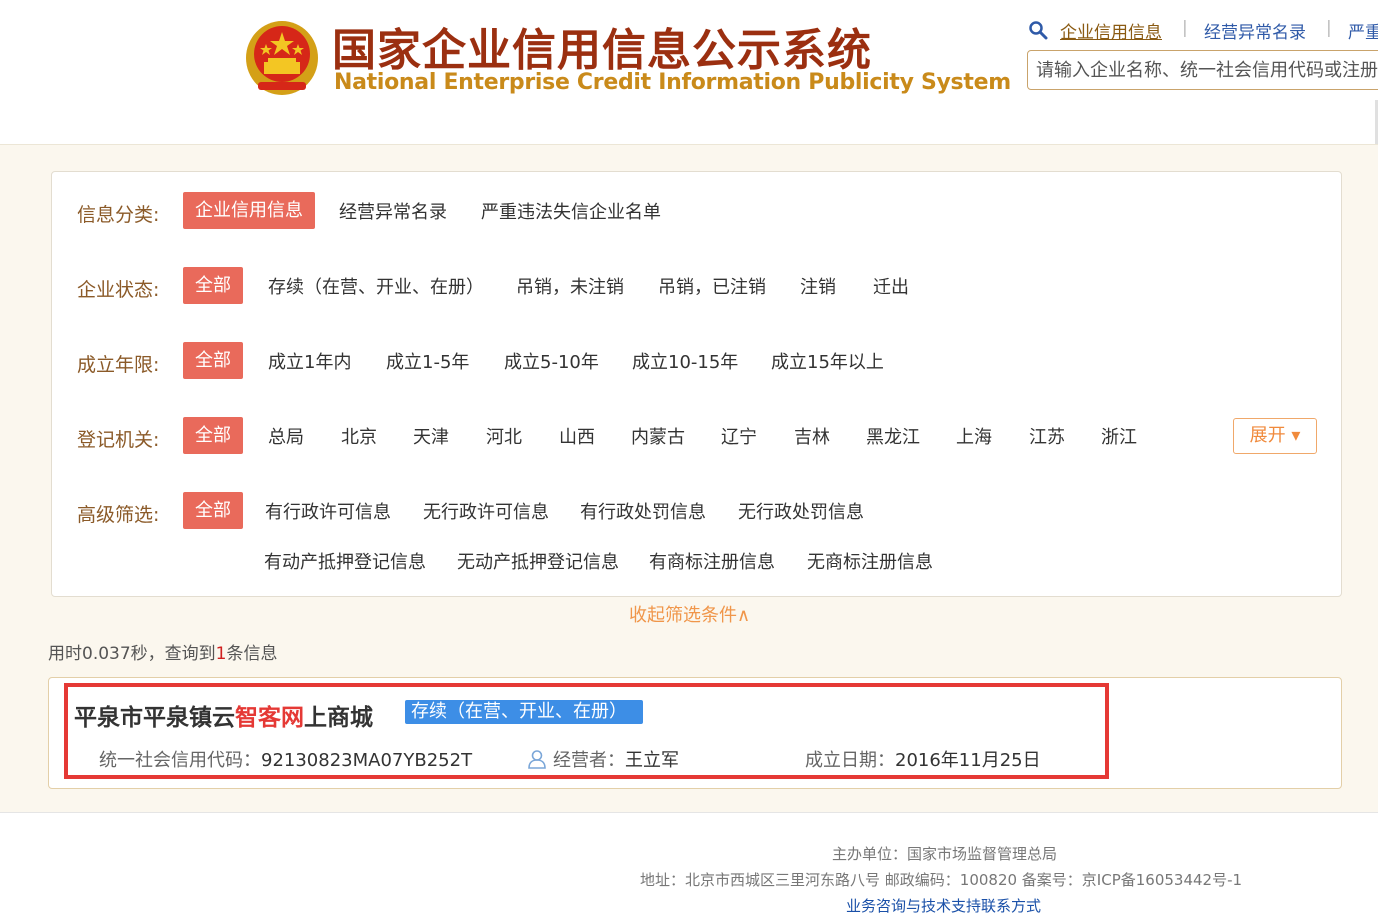  What do you see at coordinates (504, 436) in the screenshot?
I see `filter-option-authority: 河北` at bounding box center [504, 436].